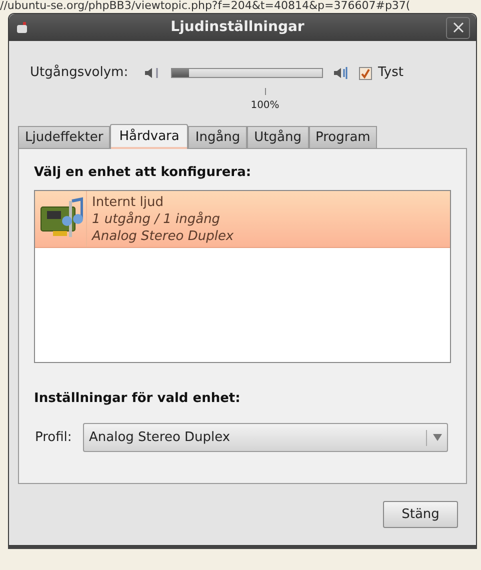 This screenshot has height=570, width=481. What do you see at coordinates (391, 73) in the screenshot?
I see `mute-label: Tyst` at bounding box center [391, 73].